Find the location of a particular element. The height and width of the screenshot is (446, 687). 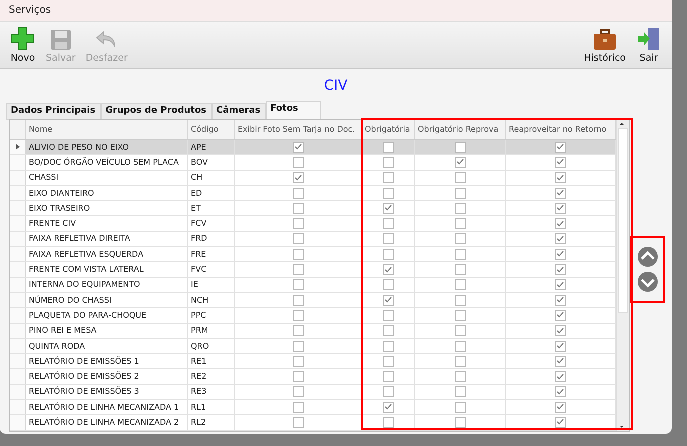

table-row: EIXO TRASEIRO ET is located at coordinates (313, 208).